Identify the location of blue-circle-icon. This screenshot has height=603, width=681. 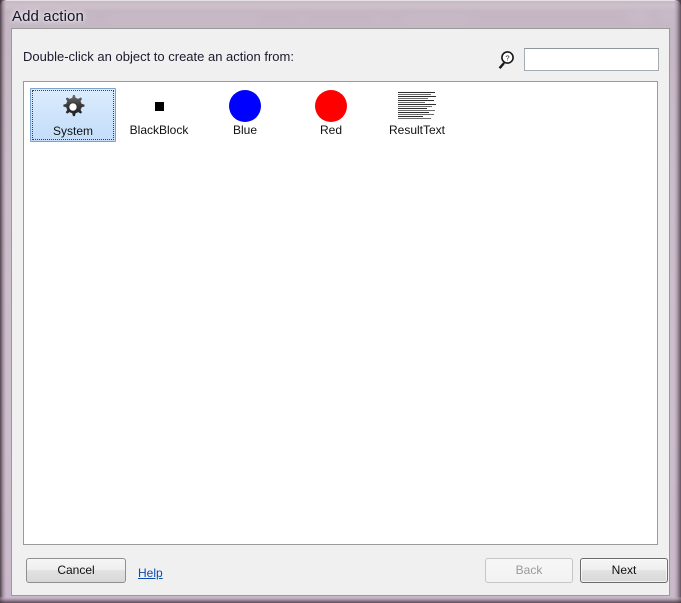
(245, 106).